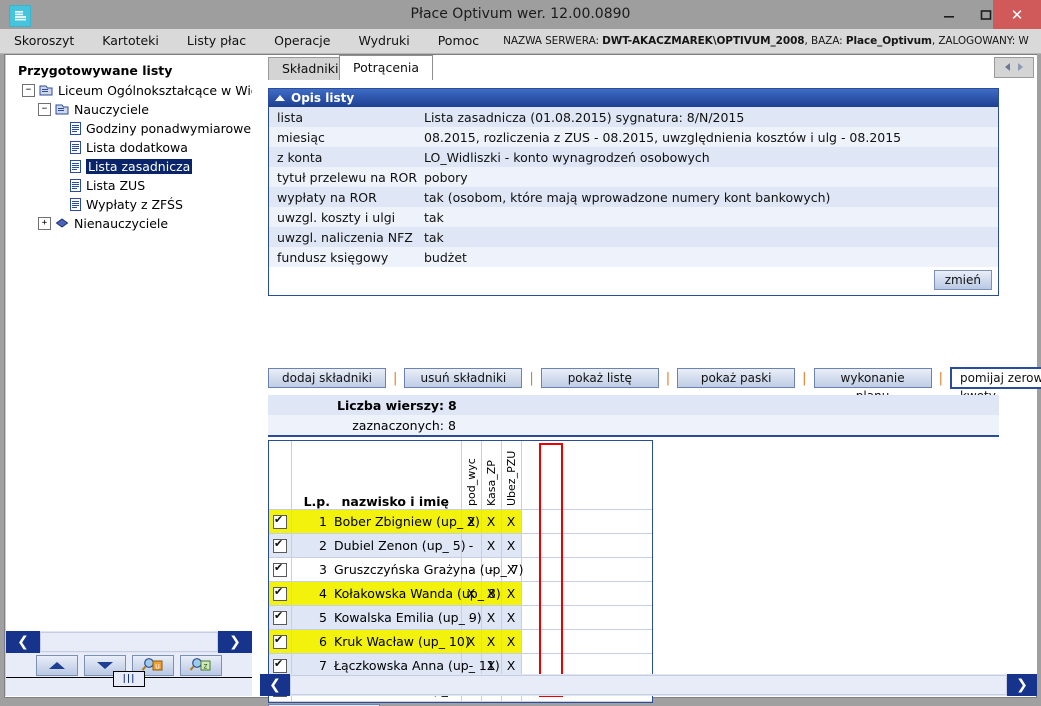 The width and height of the screenshot is (1041, 706). I want to click on splitter-bar: |||, so click(129, 683).